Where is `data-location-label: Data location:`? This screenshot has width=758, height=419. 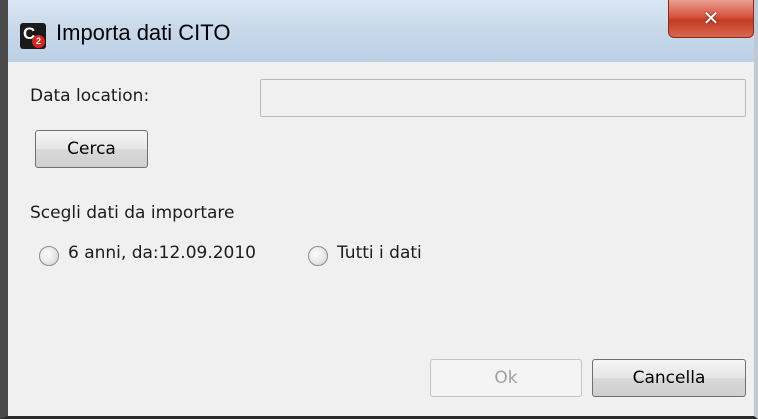 data-location-label: Data location: is located at coordinates (90, 96).